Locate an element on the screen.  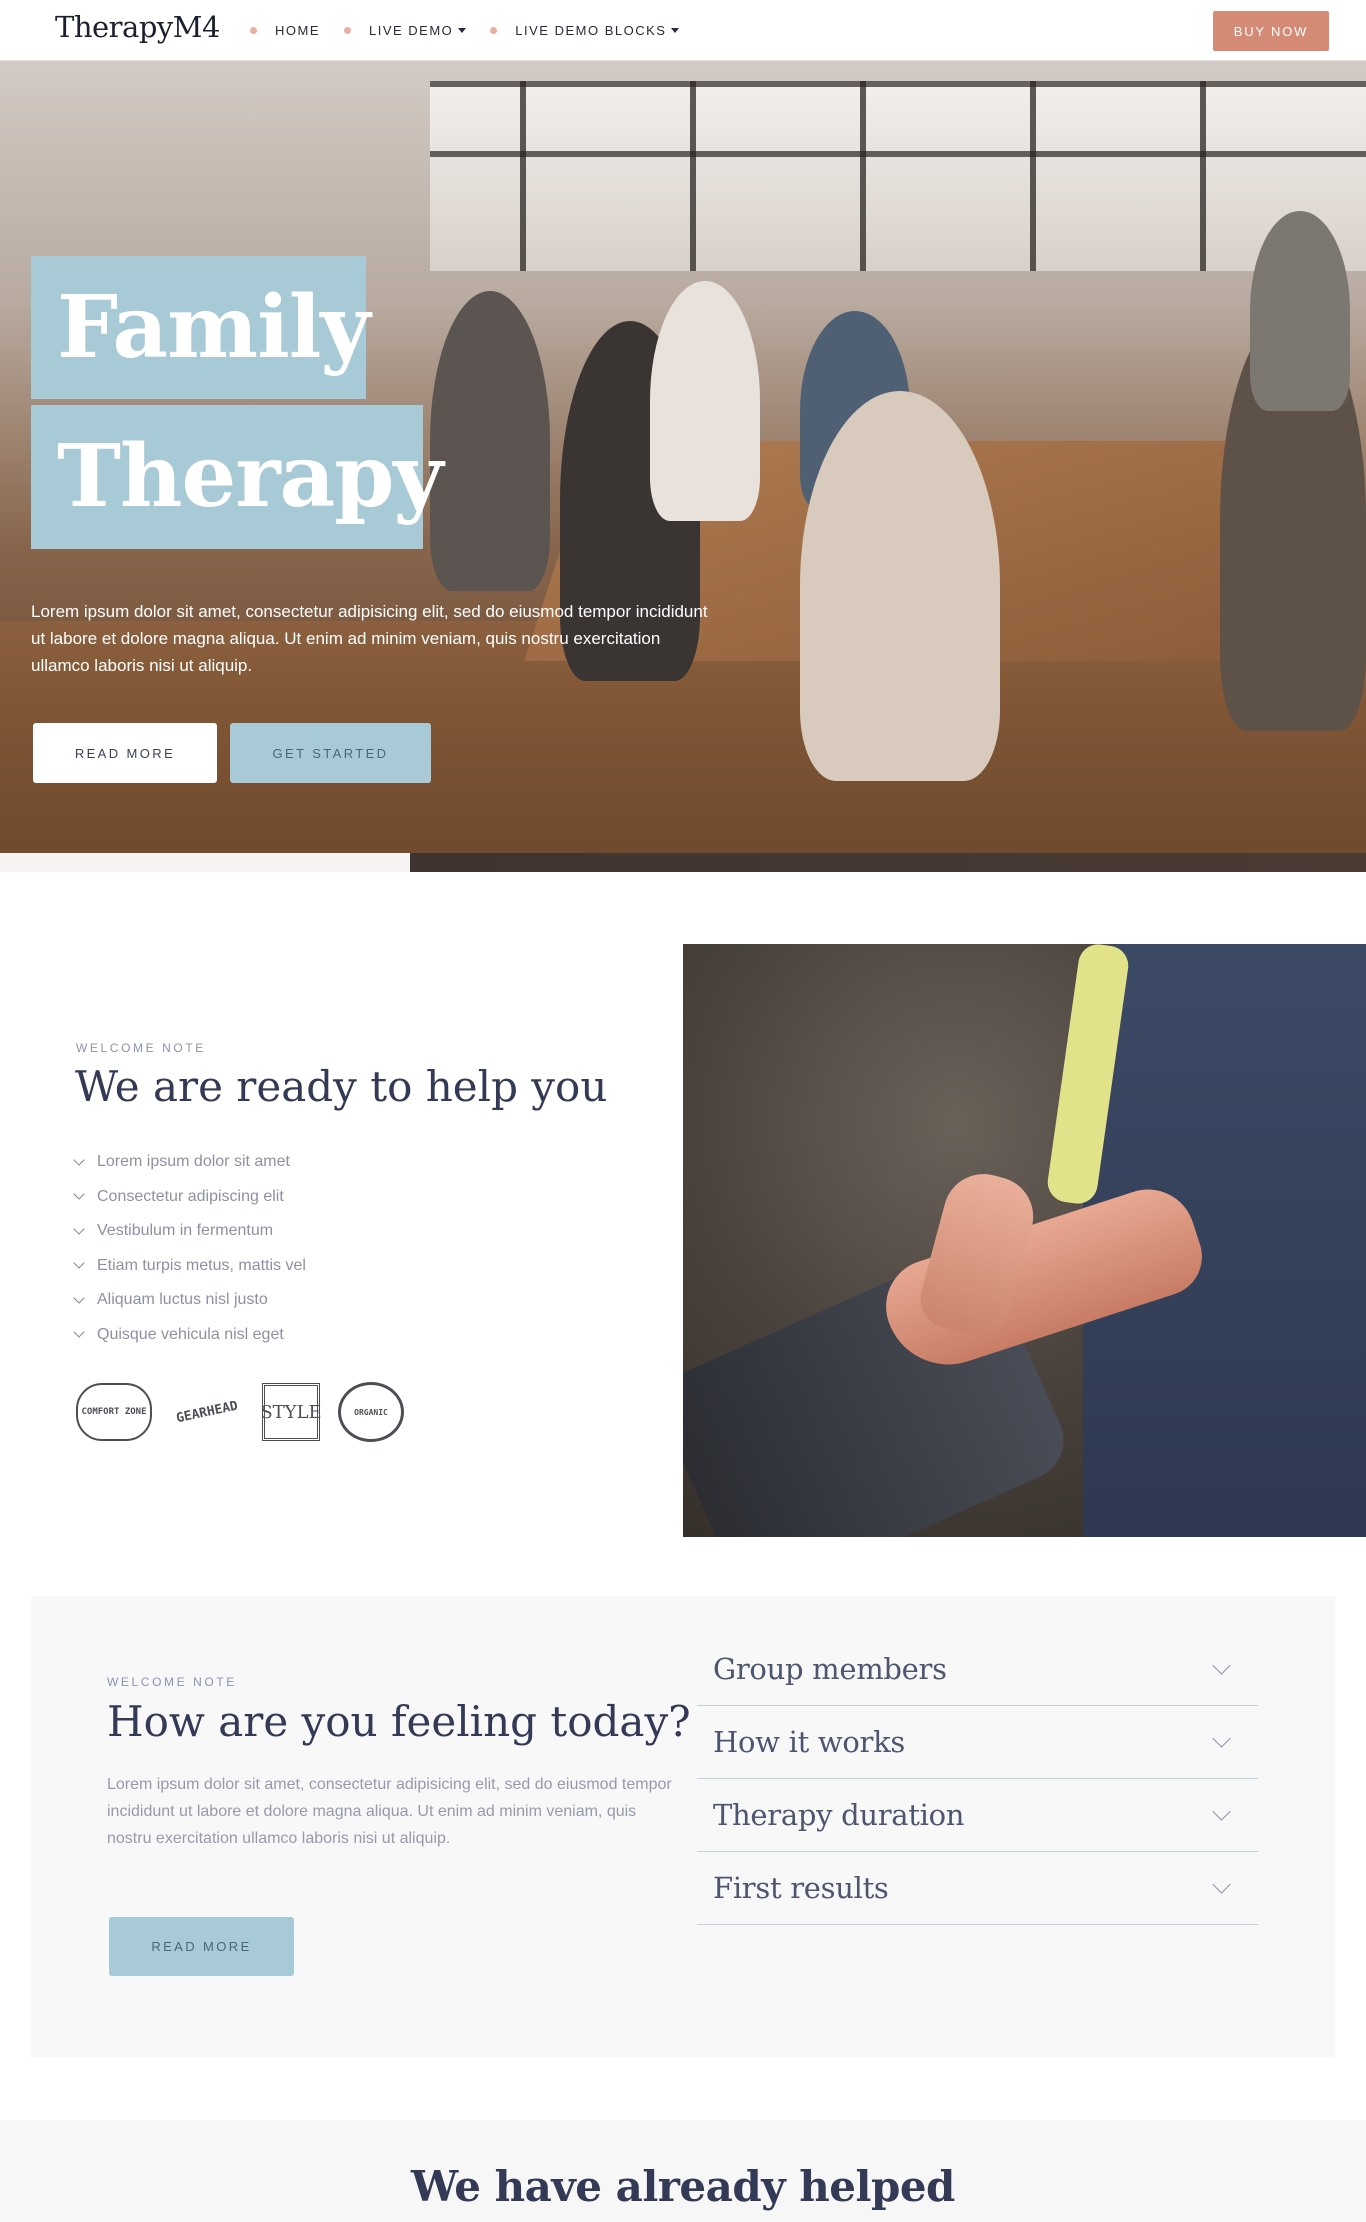
hero-title-line2: Therapy is located at coordinates (237, 477).